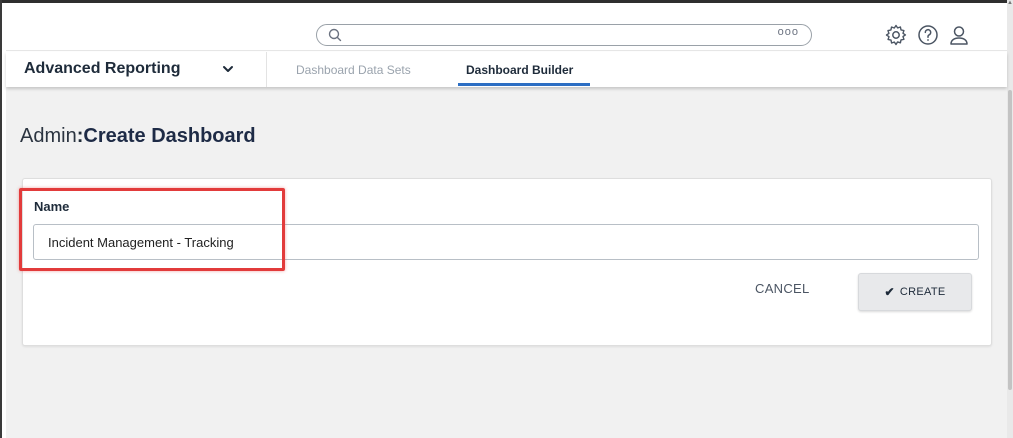 The width and height of the screenshot is (1013, 438). What do you see at coordinates (353, 70) in the screenshot?
I see `tab-dashboard-data-sets: Dashboard Data Sets` at bounding box center [353, 70].